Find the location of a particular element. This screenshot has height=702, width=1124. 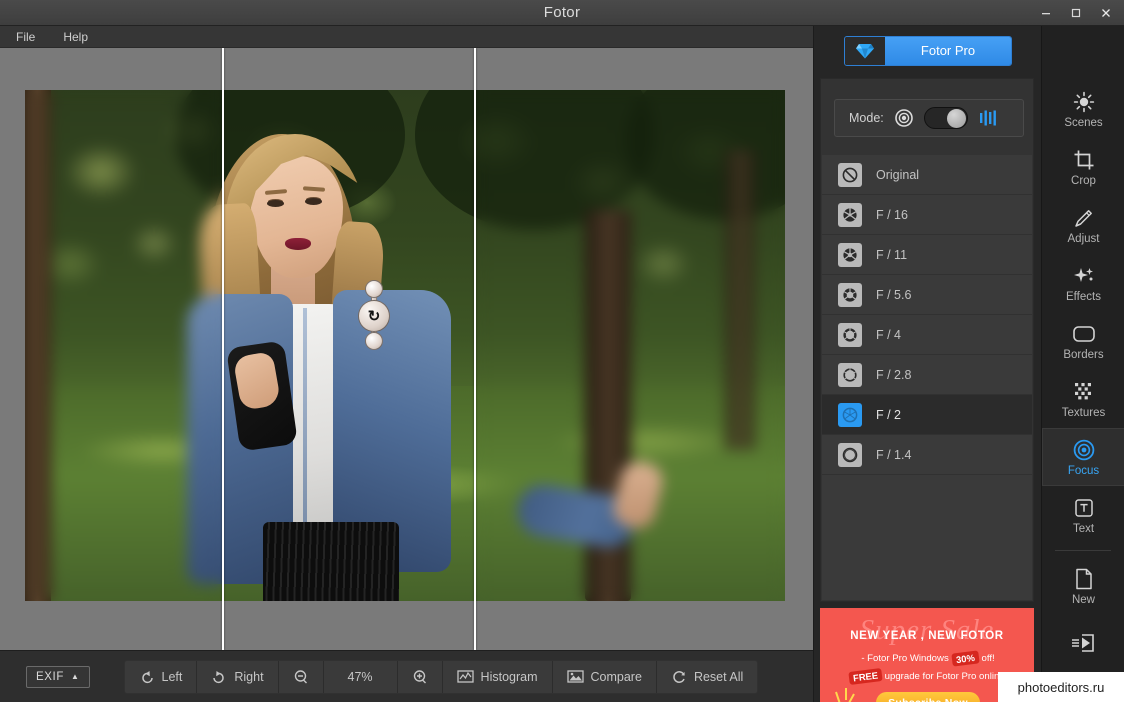

window-controls is located at coordinates (1076, 12).